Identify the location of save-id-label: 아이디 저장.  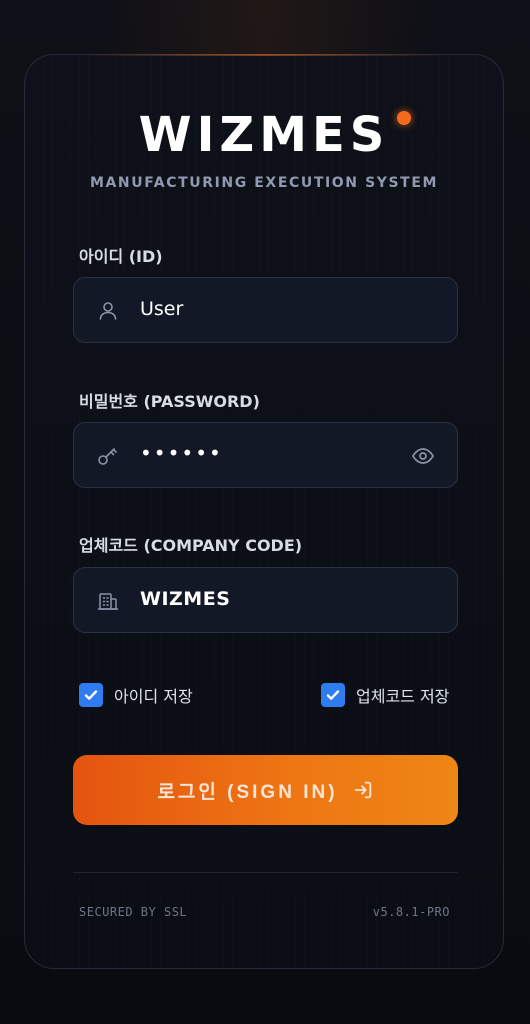
(153, 695).